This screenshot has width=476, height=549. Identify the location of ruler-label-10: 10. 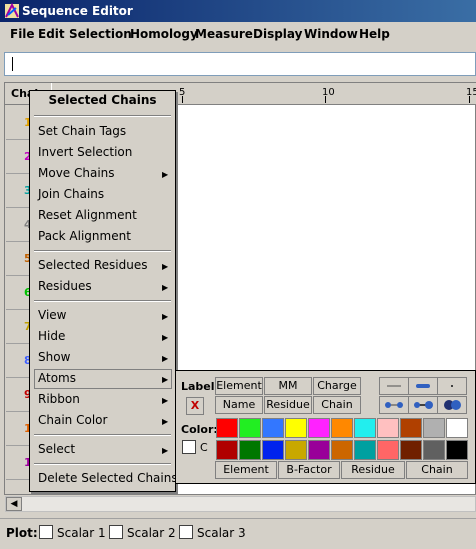
(328, 92).